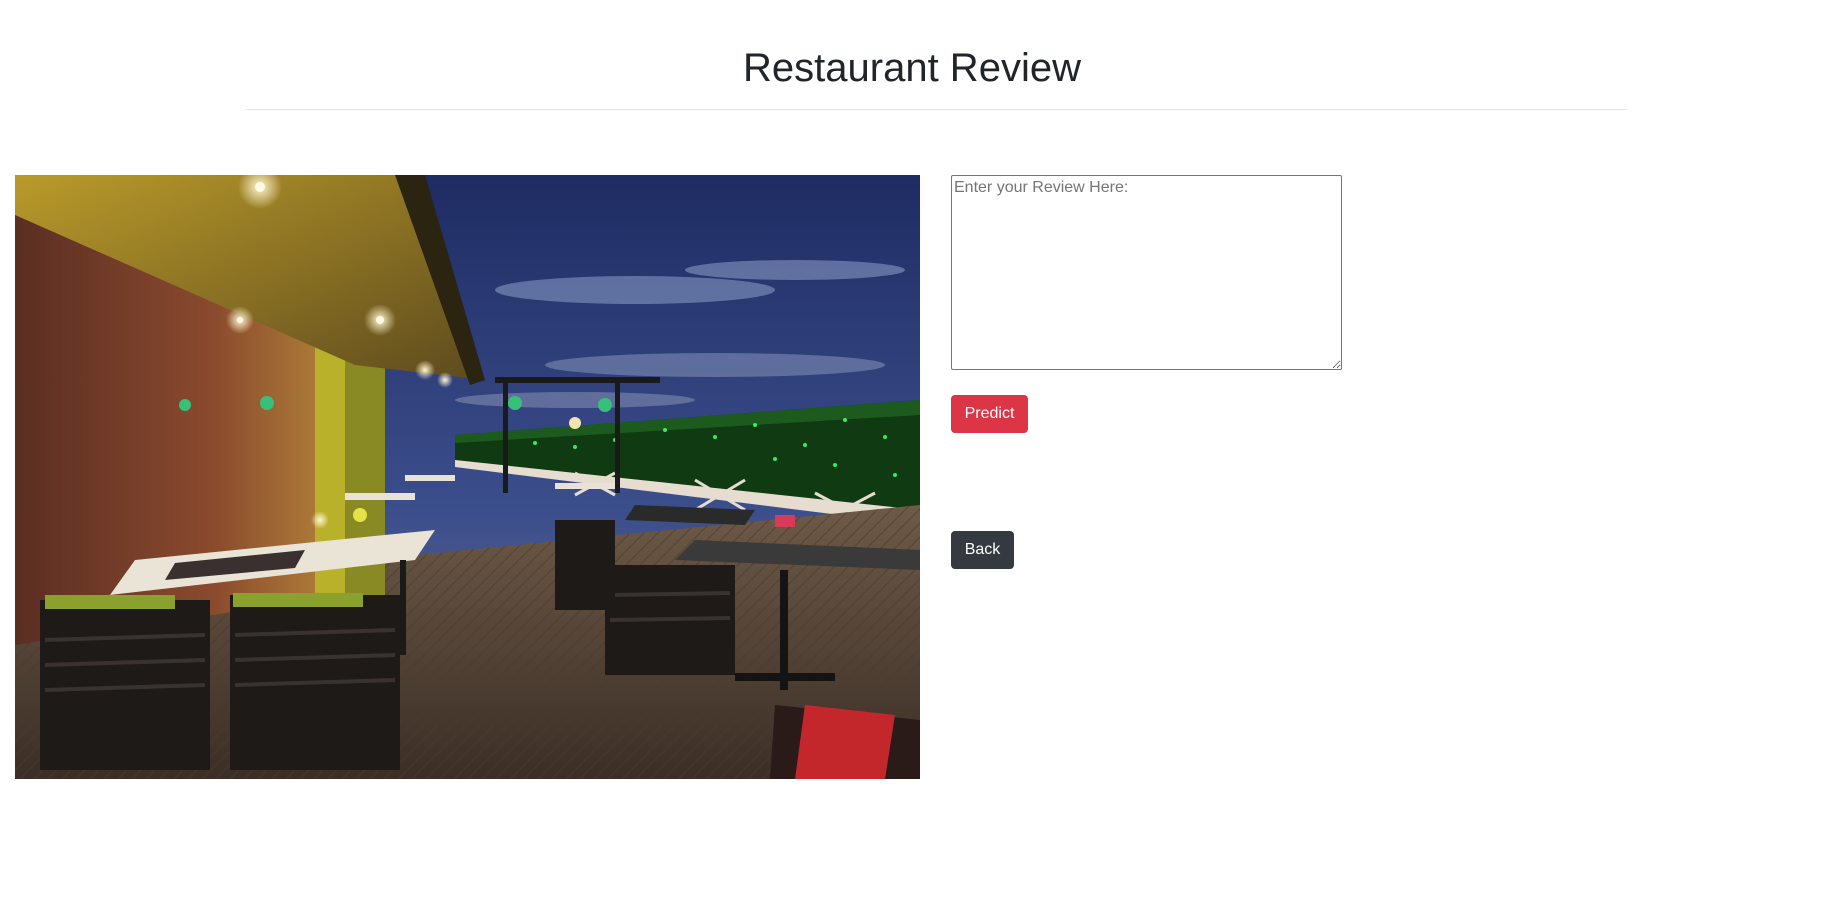  Describe the element at coordinates (936, 109) in the screenshot. I see `title-divider` at that location.